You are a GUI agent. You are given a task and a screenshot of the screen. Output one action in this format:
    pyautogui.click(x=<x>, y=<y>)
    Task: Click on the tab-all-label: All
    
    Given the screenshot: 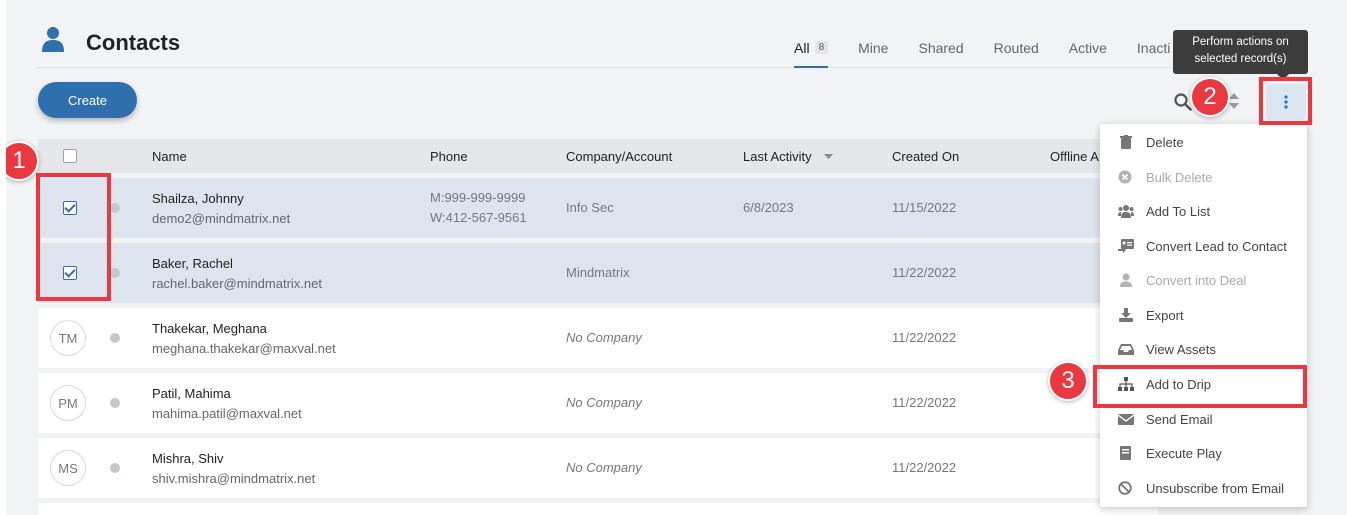 What is the action you would take?
    pyautogui.click(x=802, y=48)
    